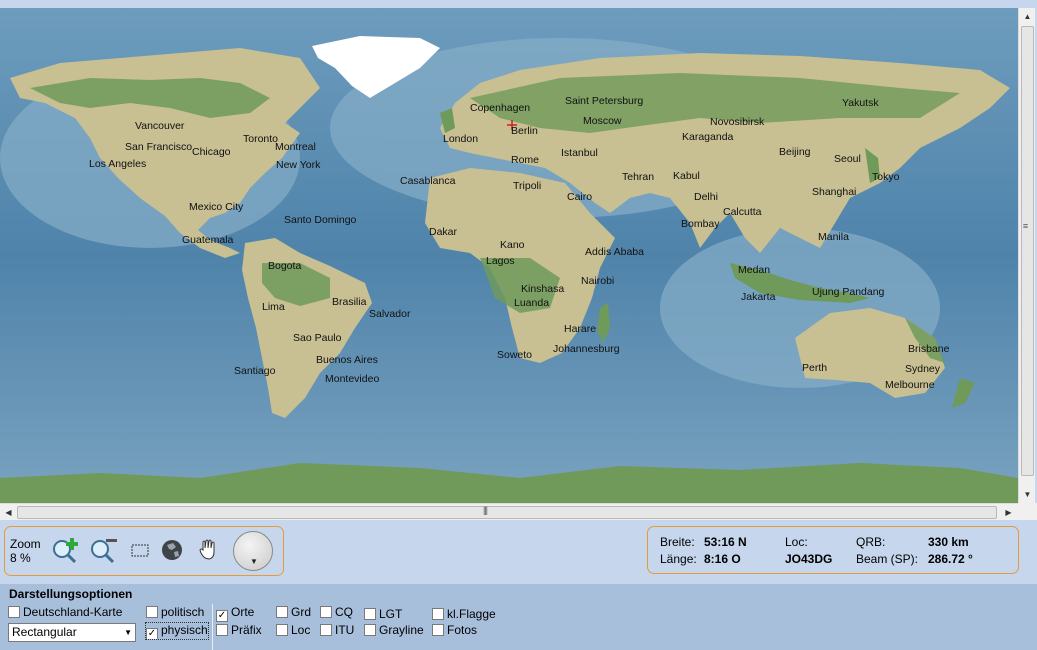 This screenshot has width=1037, height=650. What do you see at coordinates (722, 559) in the screenshot?
I see `laenge-value: 8:16 O` at bounding box center [722, 559].